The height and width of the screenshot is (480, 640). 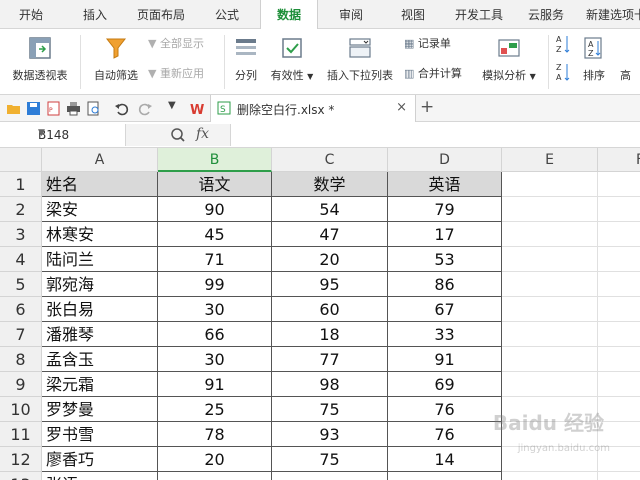 What do you see at coordinates (100, 184) in the screenshot?
I see `header-cell: 姓名` at bounding box center [100, 184].